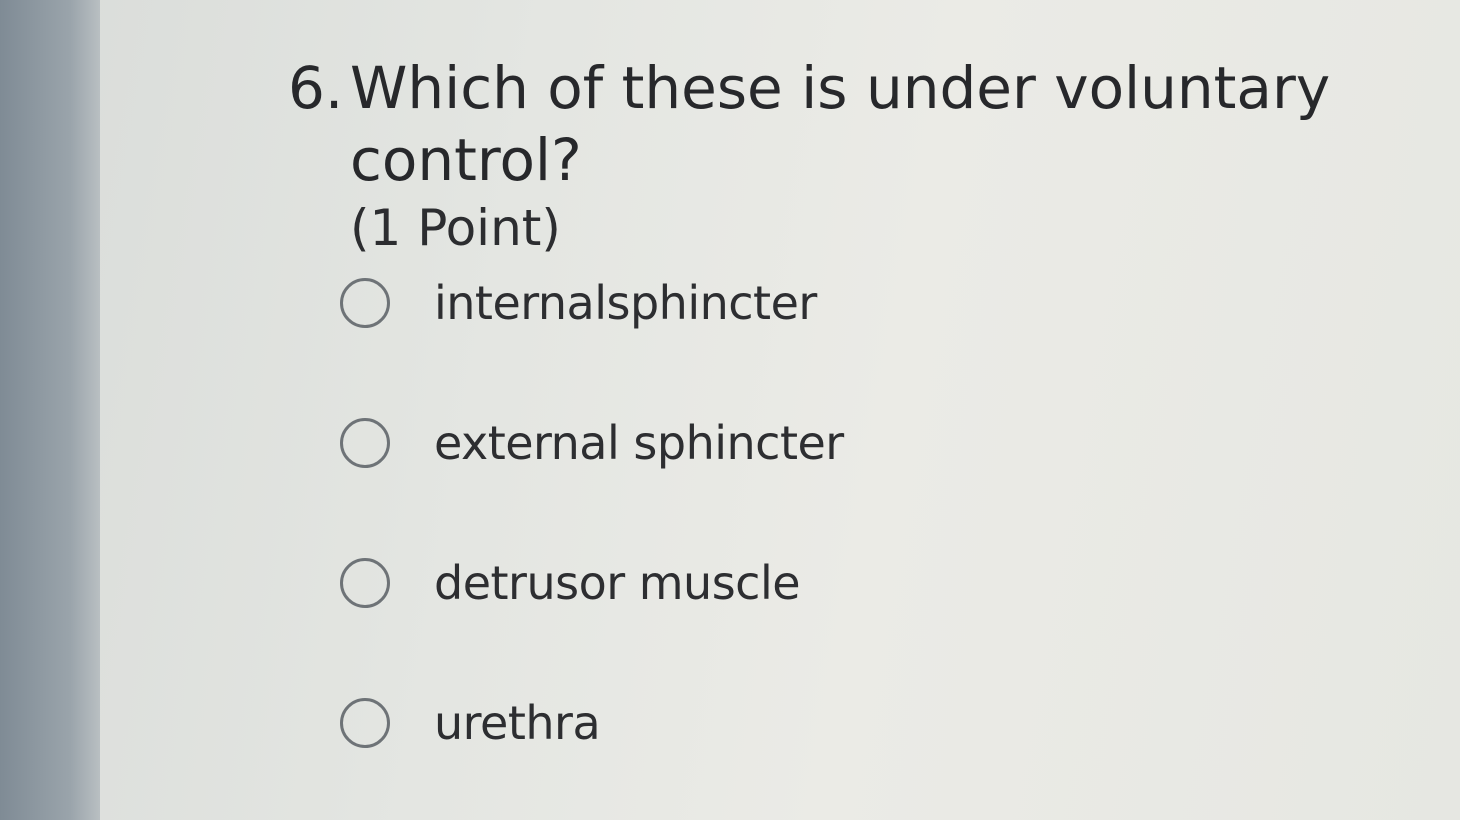 The height and width of the screenshot is (820, 1460). Describe the element at coordinates (517, 723) in the screenshot. I see `option-label: urethra` at that location.